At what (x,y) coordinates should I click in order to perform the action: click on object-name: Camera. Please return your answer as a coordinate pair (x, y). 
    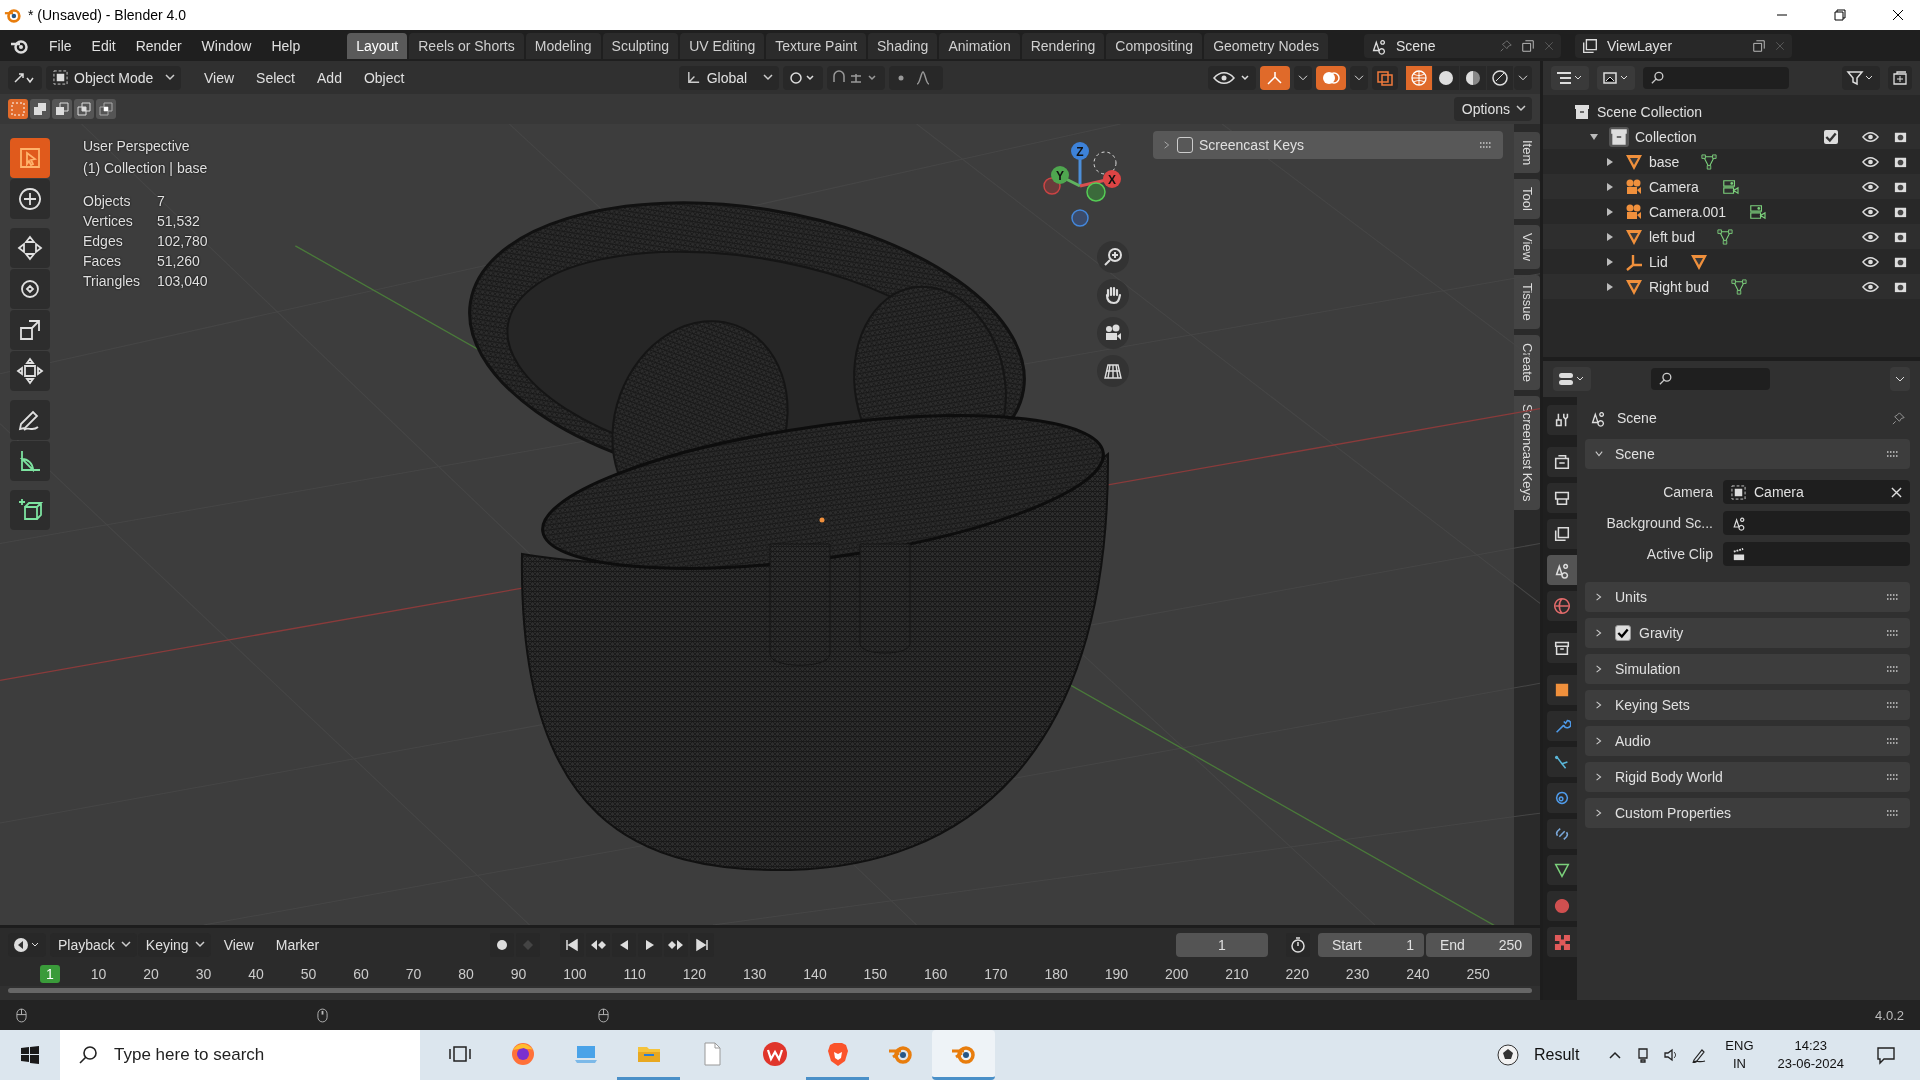
    Looking at the image, I should click on (1674, 186).